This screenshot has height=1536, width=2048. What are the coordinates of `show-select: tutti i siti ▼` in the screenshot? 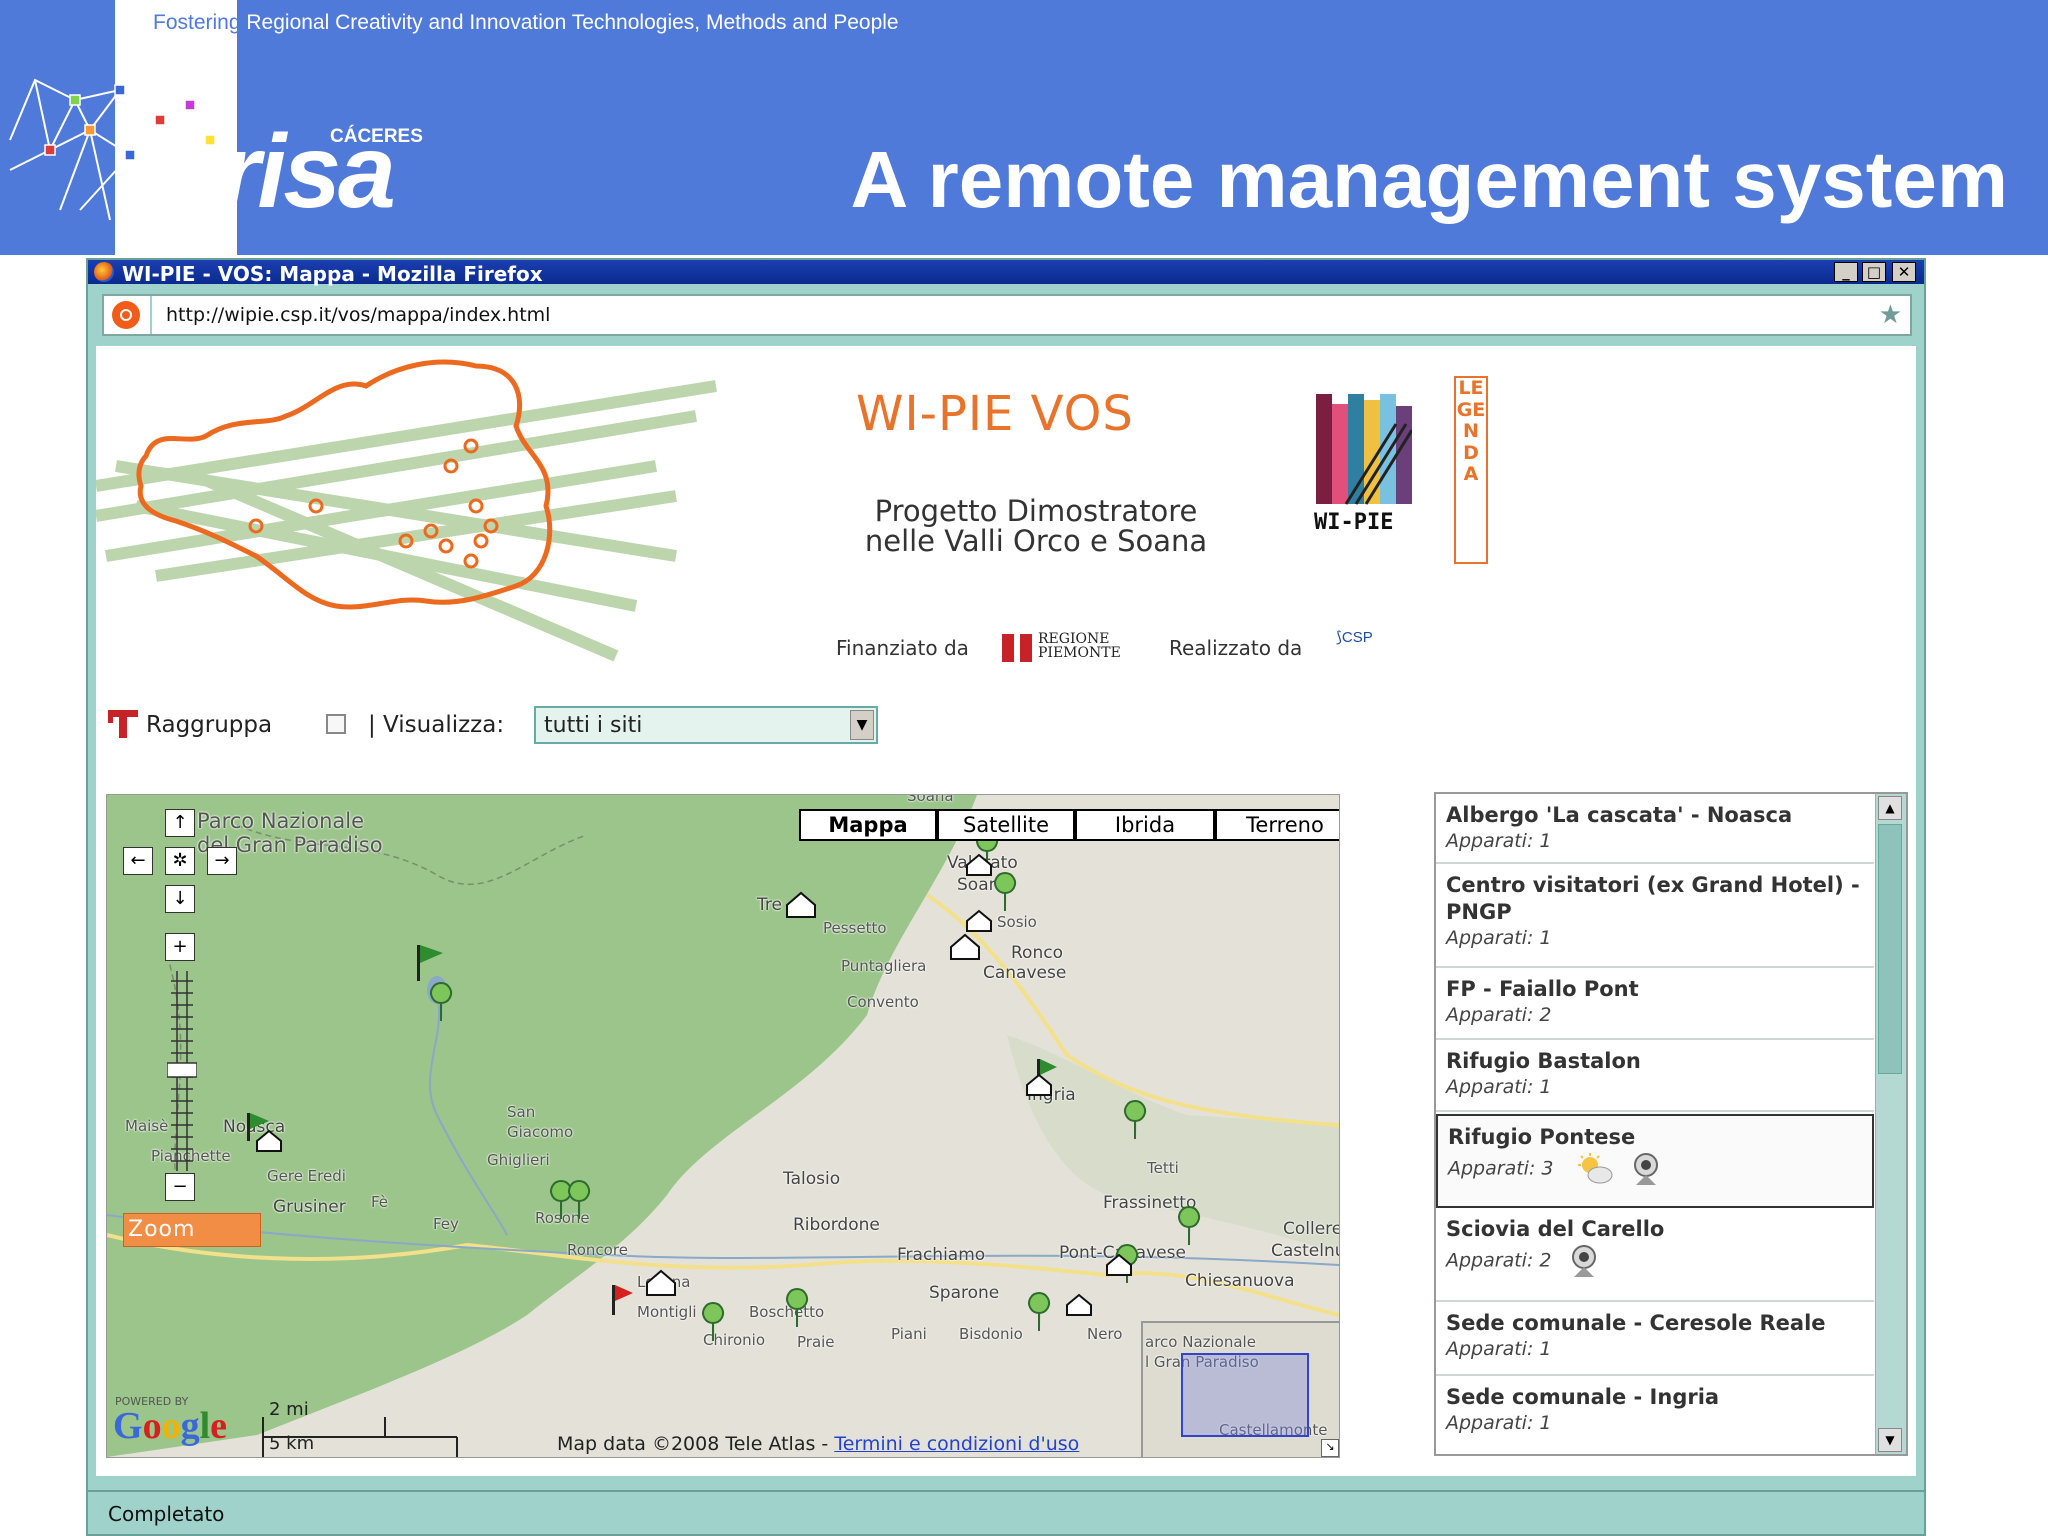 It's located at (706, 725).